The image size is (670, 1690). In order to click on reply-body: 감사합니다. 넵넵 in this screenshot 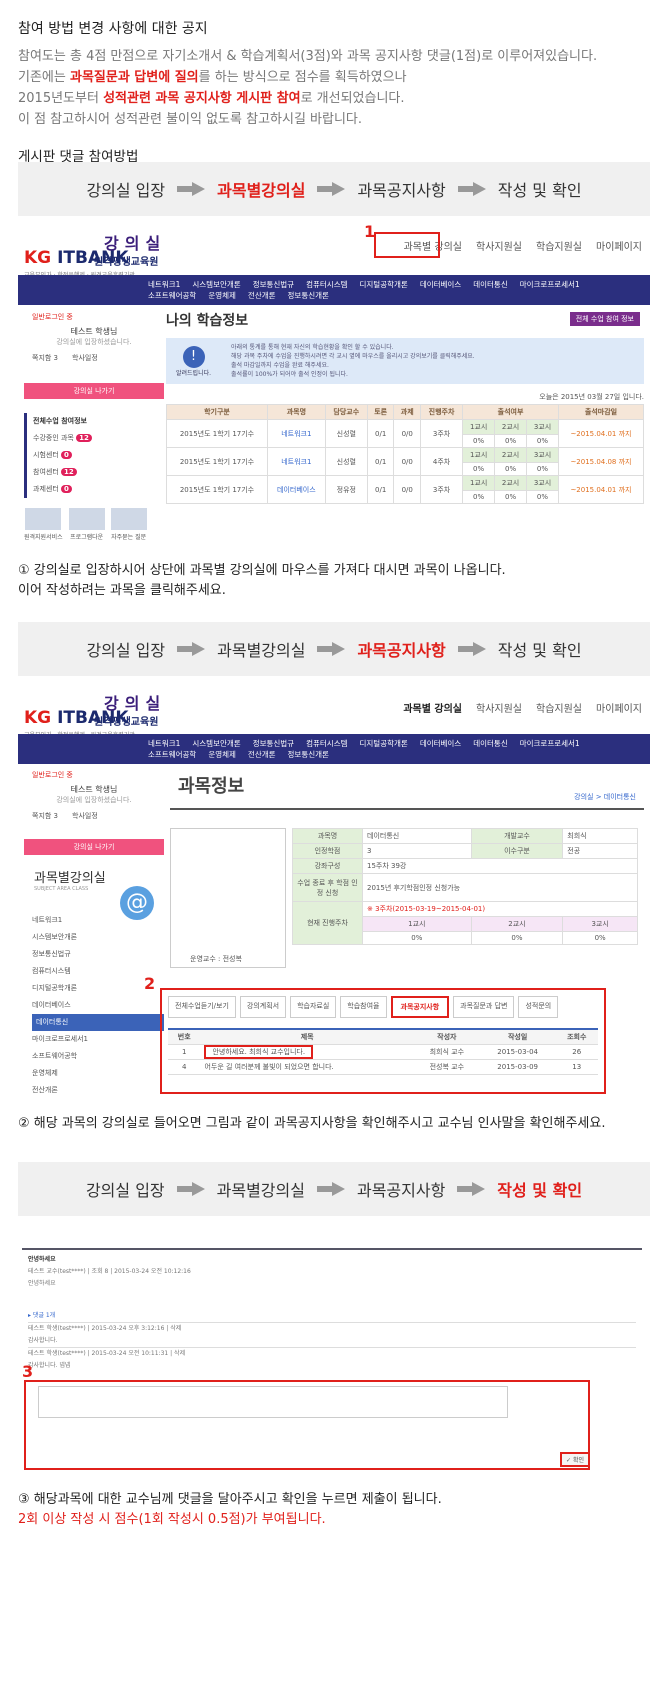, I will do `click(49, 1365)`.